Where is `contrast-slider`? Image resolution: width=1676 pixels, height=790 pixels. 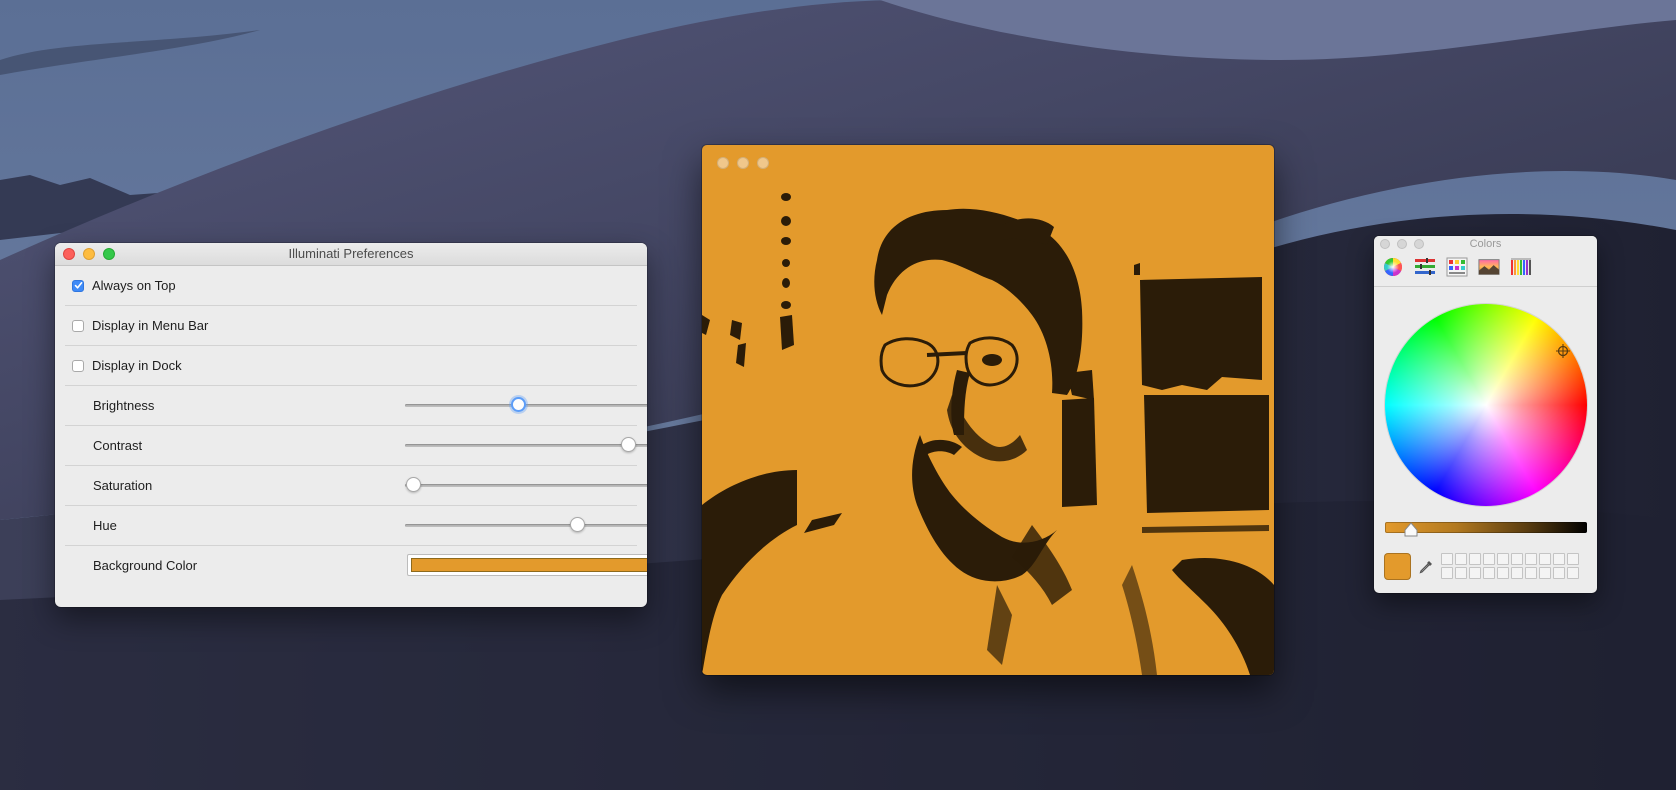
contrast-slider is located at coordinates (526, 445).